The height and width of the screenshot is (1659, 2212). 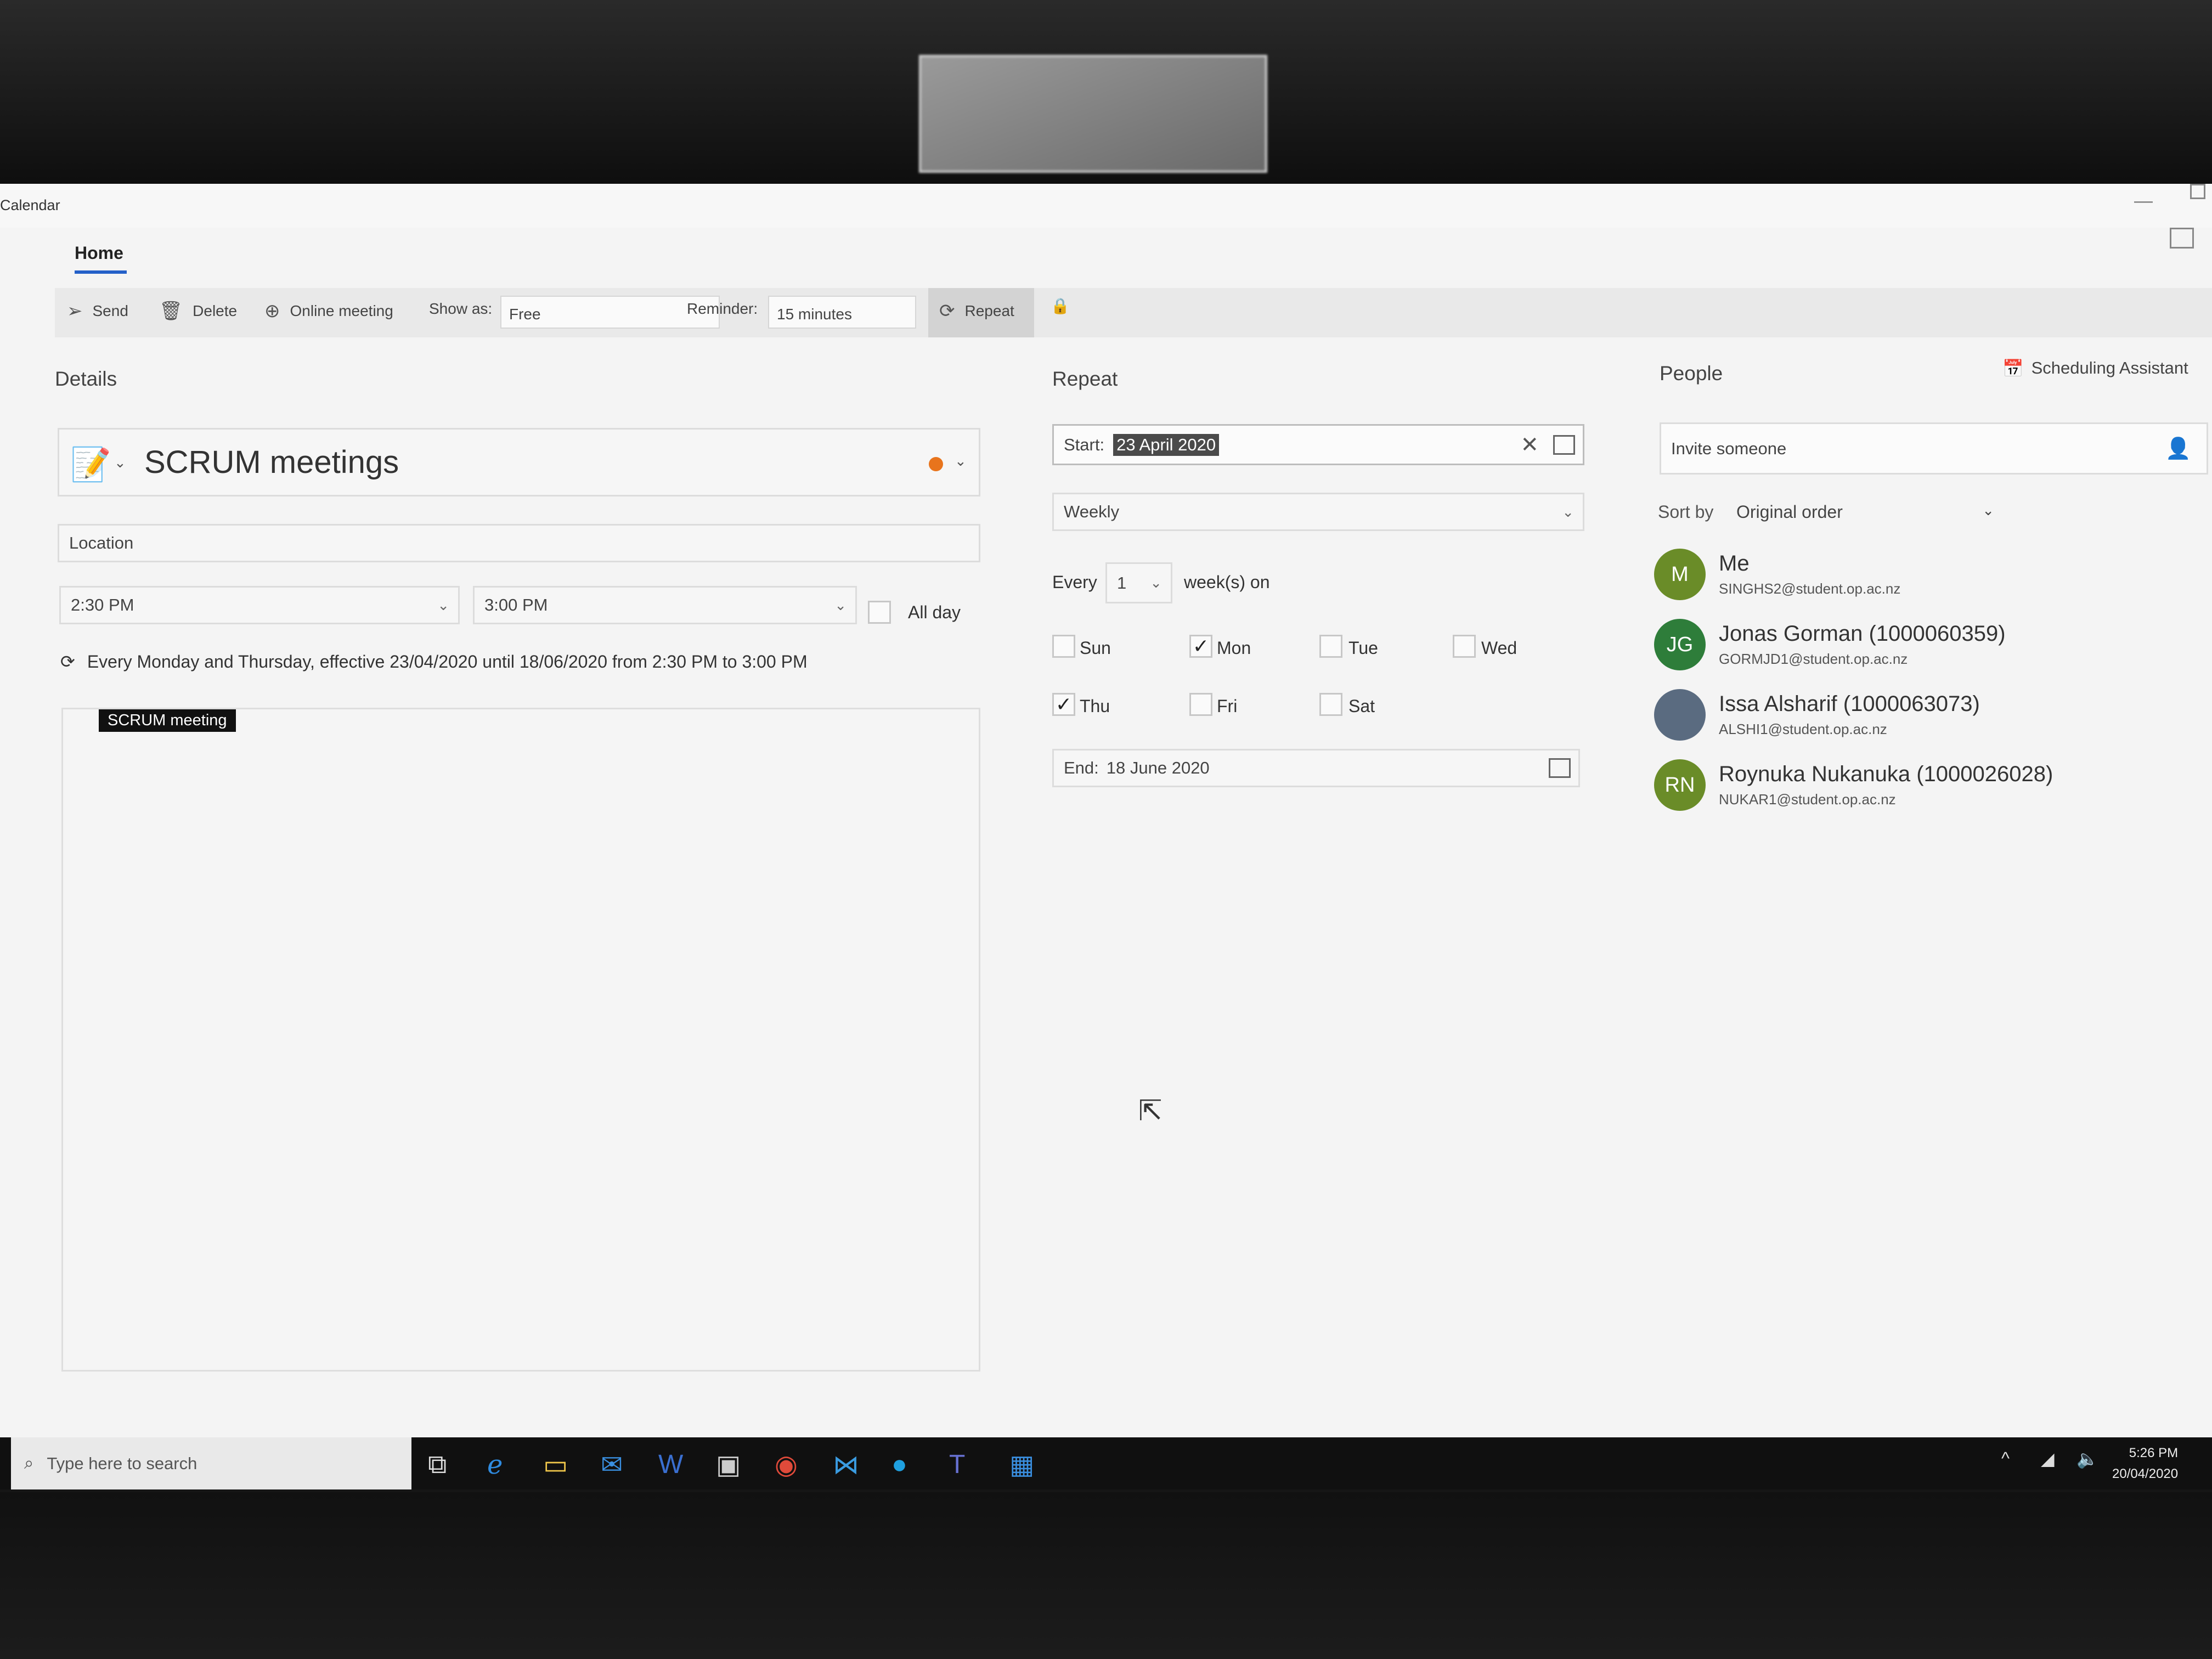 What do you see at coordinates (787, 1465) in the screenshot?
I see `chrome-icon: ◉` at bounding box center [787, 1465].